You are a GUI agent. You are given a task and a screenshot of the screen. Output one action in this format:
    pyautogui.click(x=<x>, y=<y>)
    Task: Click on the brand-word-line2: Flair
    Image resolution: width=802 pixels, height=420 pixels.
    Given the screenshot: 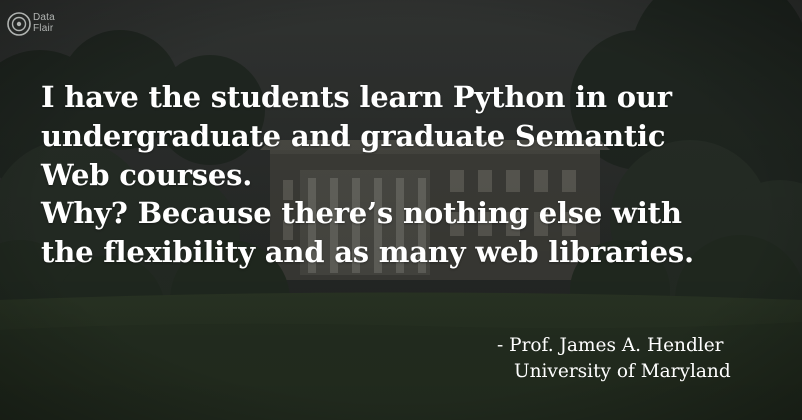 What is the action you would take?
    pyautogui.click(x=43, y=28)
    